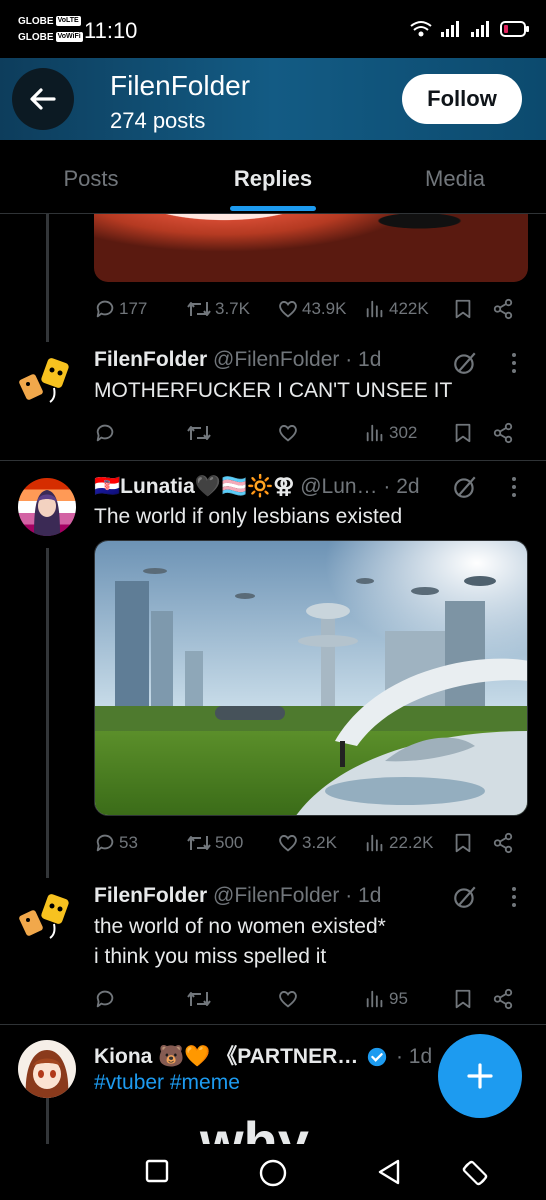  What do you see at coordinates (36, 21) in the screenshot?
I see `carrier-1-name: GLOBE` at bounding box center [36, 21].